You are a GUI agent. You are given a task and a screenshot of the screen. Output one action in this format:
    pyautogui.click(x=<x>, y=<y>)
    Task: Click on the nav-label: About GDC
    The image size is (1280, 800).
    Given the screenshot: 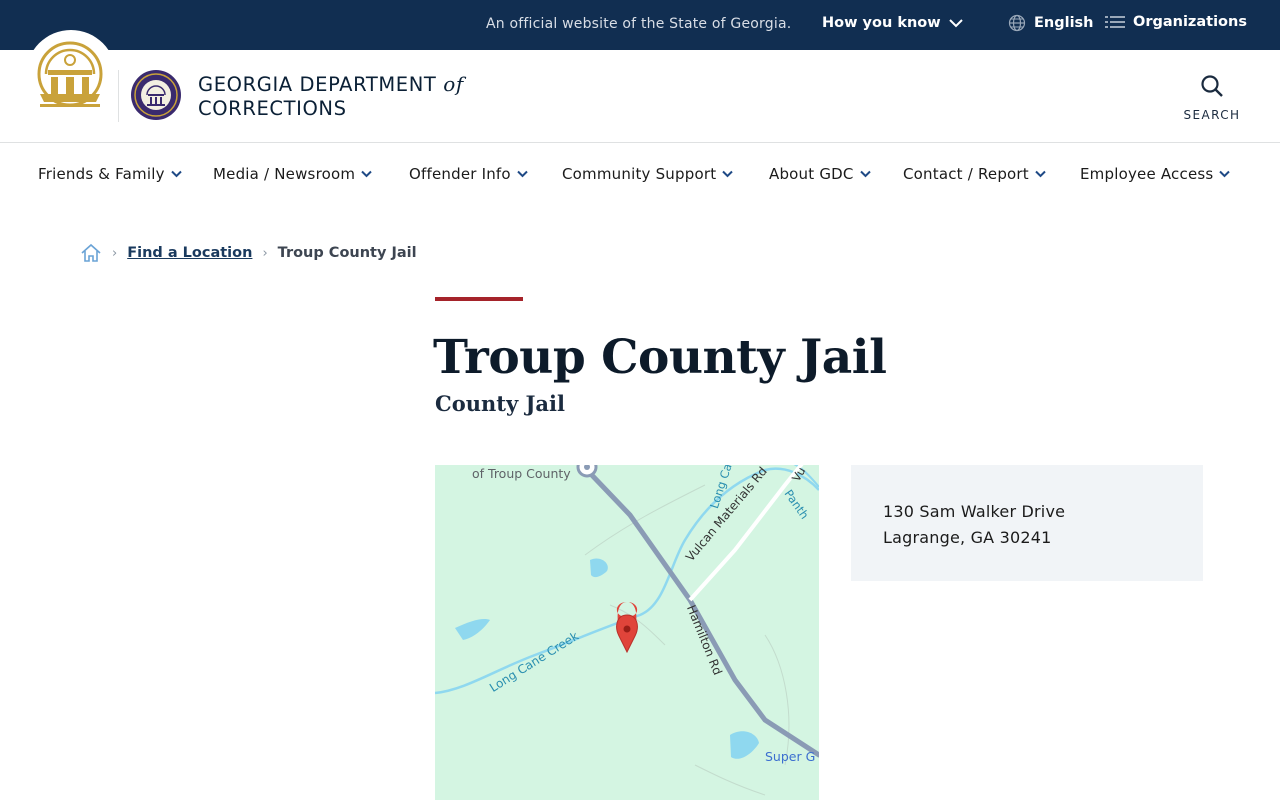 What is the action you would take?
    pyautogui.click(x=811, y=174)
    